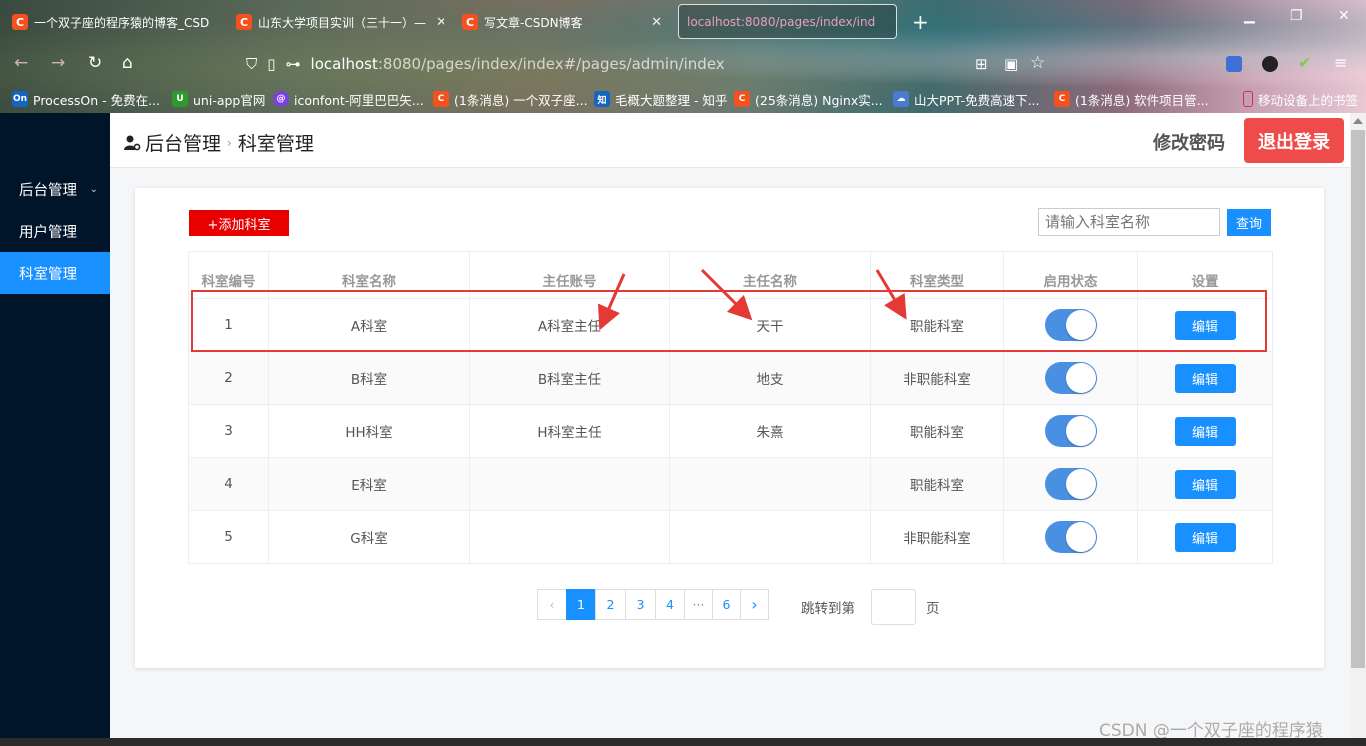  I want to click on reader-icon: ▣, so click(1011, 64).